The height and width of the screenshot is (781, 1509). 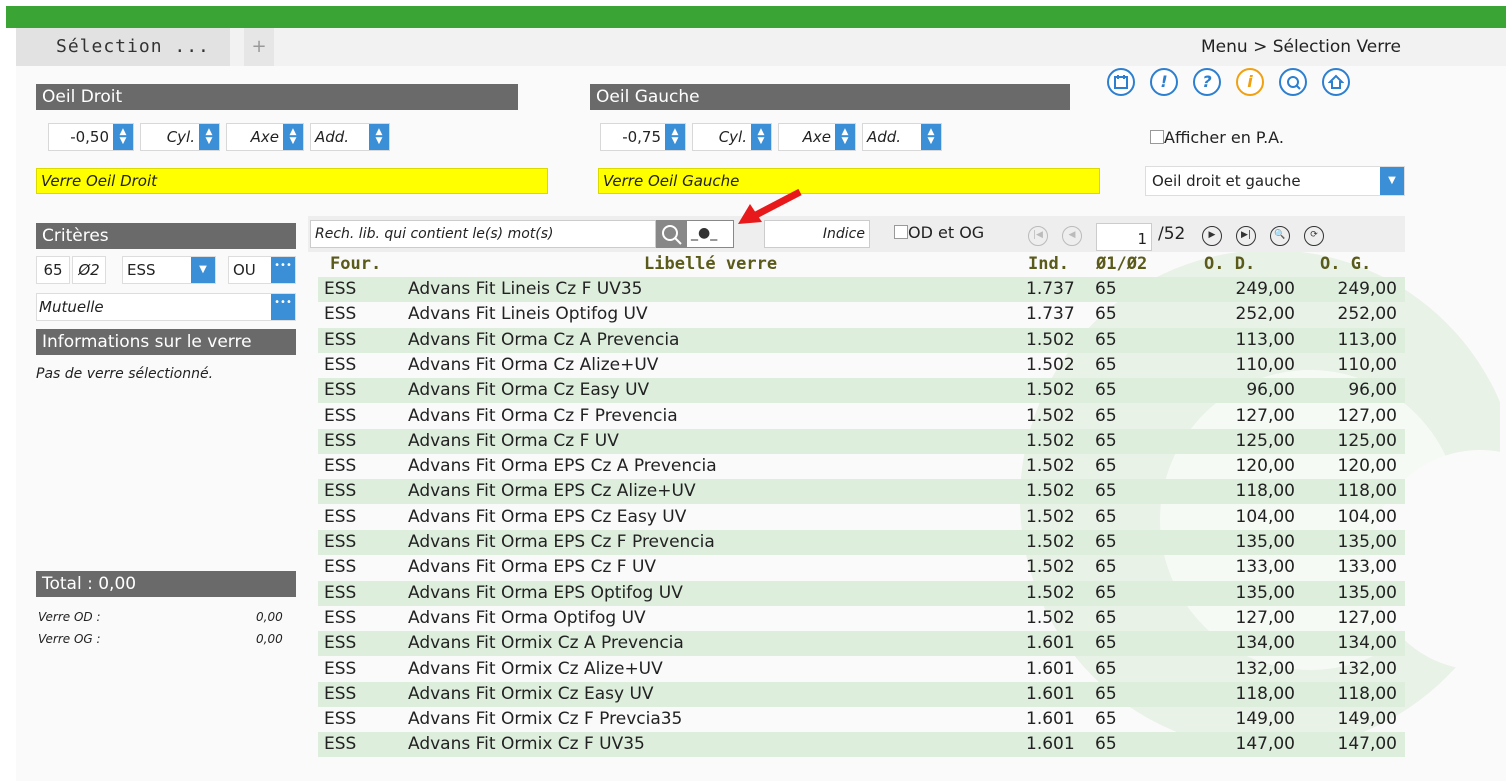 What do you see at coordinates (1265, 516) in the screenshot?
I see `cell-od: 104,00` at bounding box center [1265, 516].